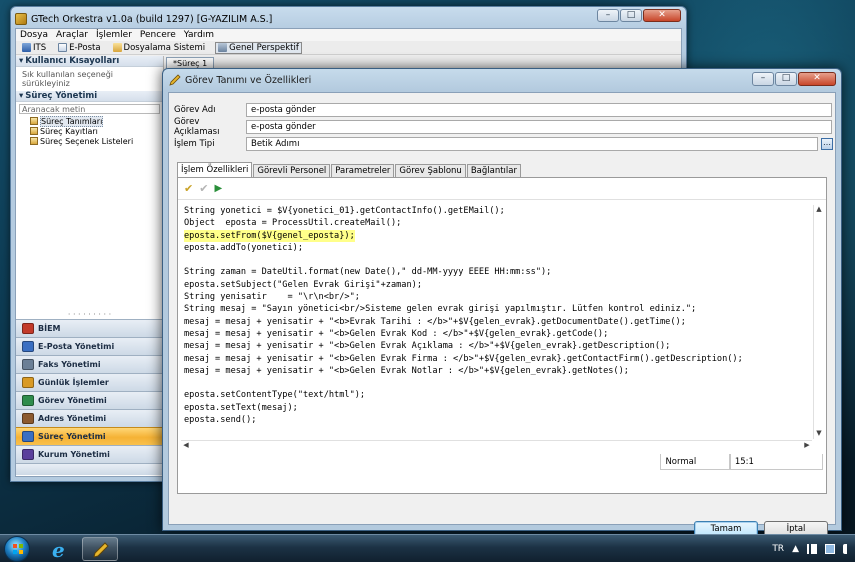 This screenshot has width=855, height=562. I want to click on gorev-aciklamasi-input: e-posta gönder, so click(539, 127).